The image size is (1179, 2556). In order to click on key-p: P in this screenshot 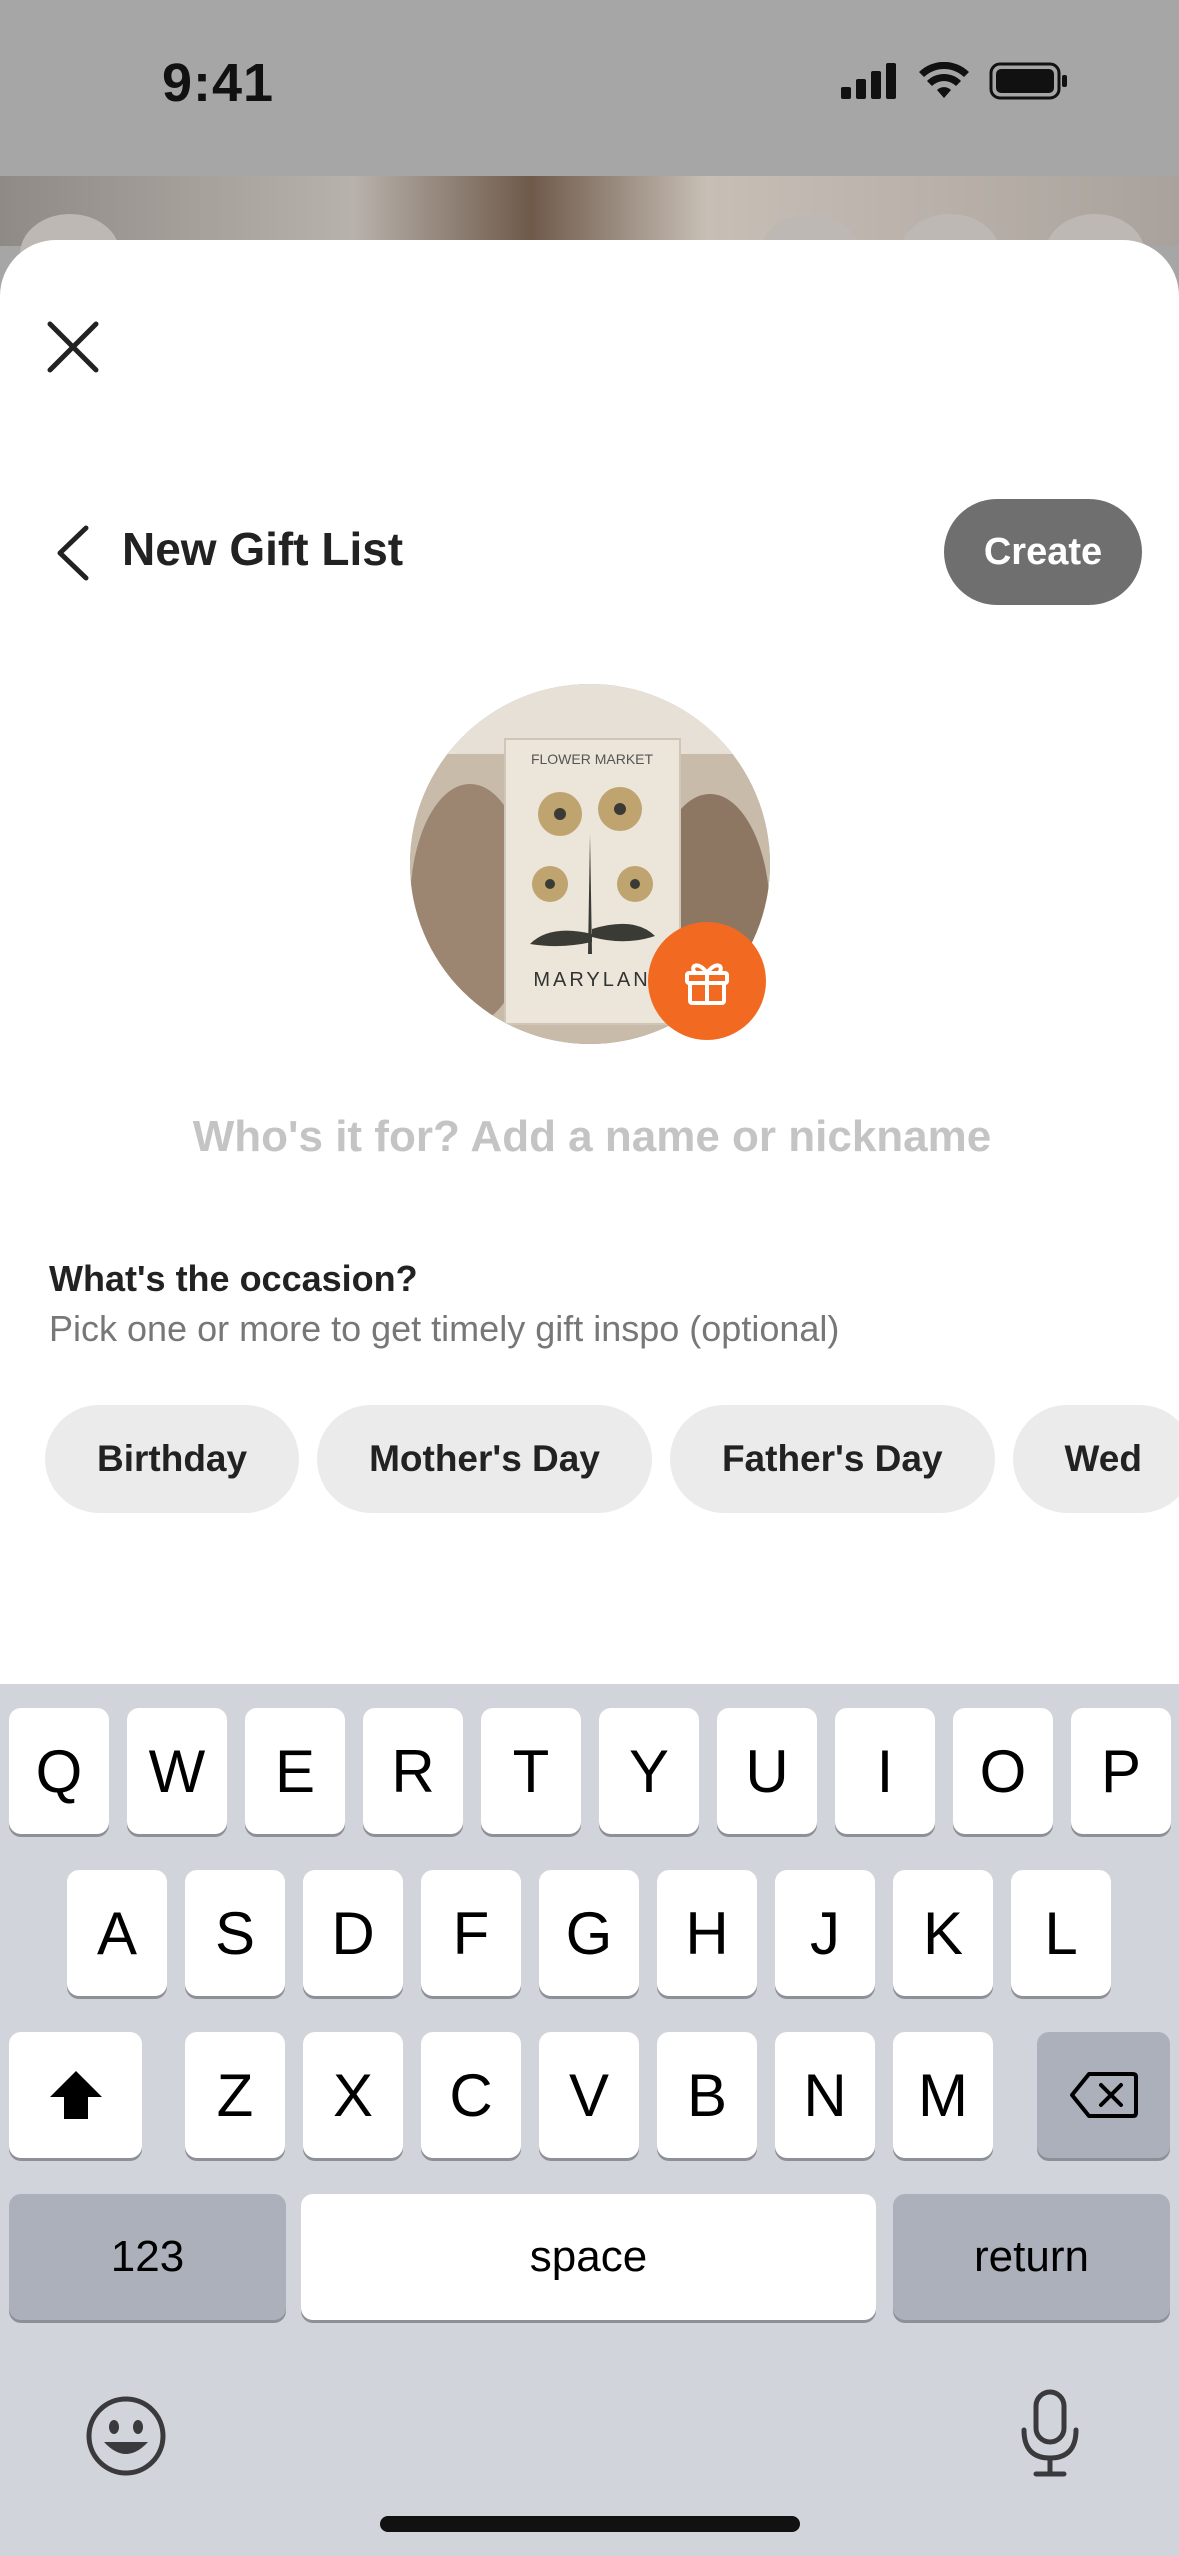, I will do `click(1121, 1771)`.